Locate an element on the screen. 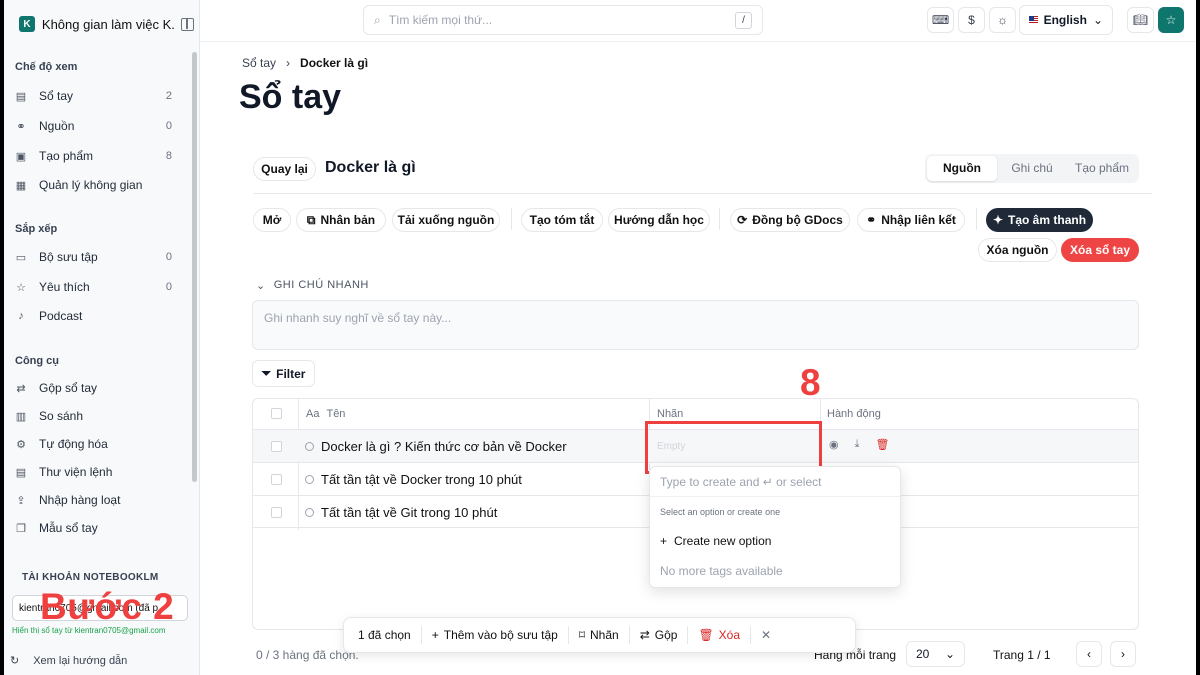 Image resolution: width=1200 pixels, height=675 pixels. merge-icon: ⇄ is located at coordinates (644, 635).